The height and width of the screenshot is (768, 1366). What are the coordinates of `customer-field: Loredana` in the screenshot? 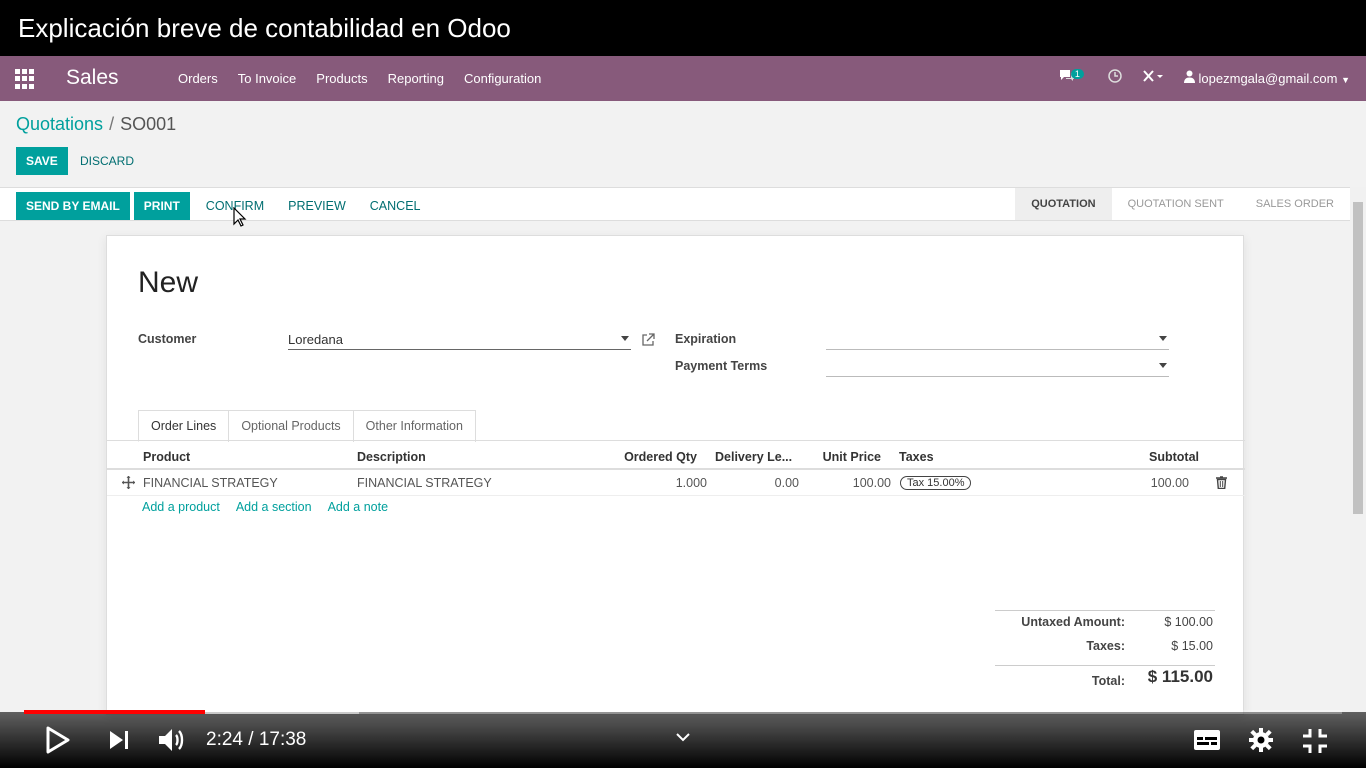 It's located at (459, 341).